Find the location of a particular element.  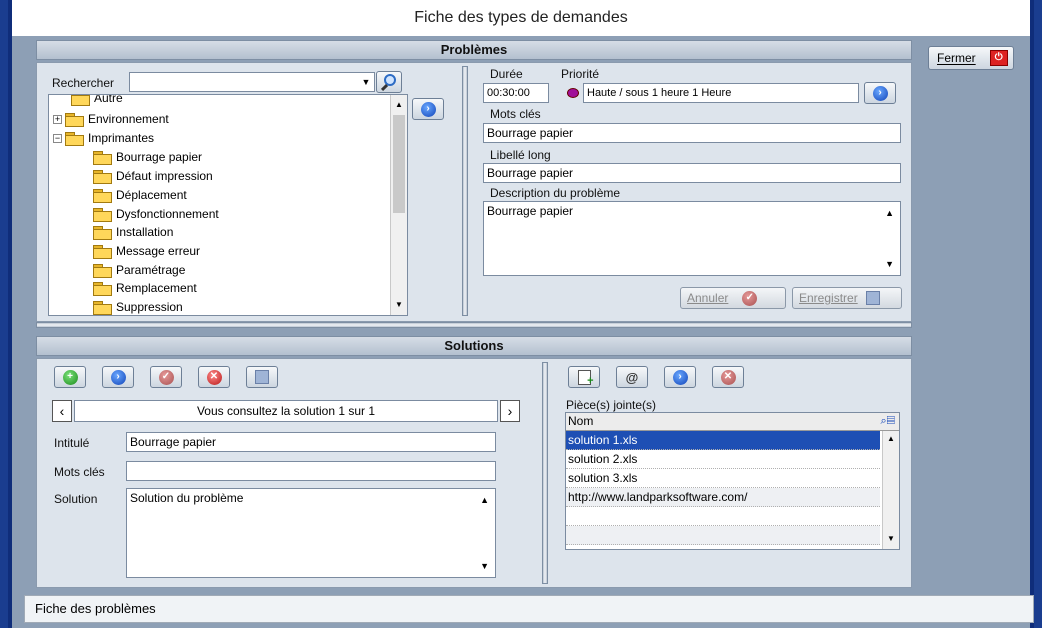

tree-item: Déplacement is located at coordinates (140, 195).